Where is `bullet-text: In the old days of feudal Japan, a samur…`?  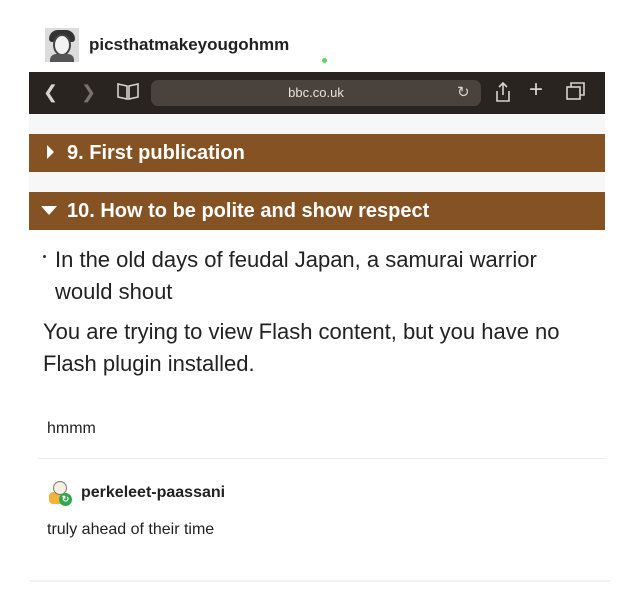 bullet-text: In the old days of feudal Japan, a samur… is located at coordinates (296, 275).